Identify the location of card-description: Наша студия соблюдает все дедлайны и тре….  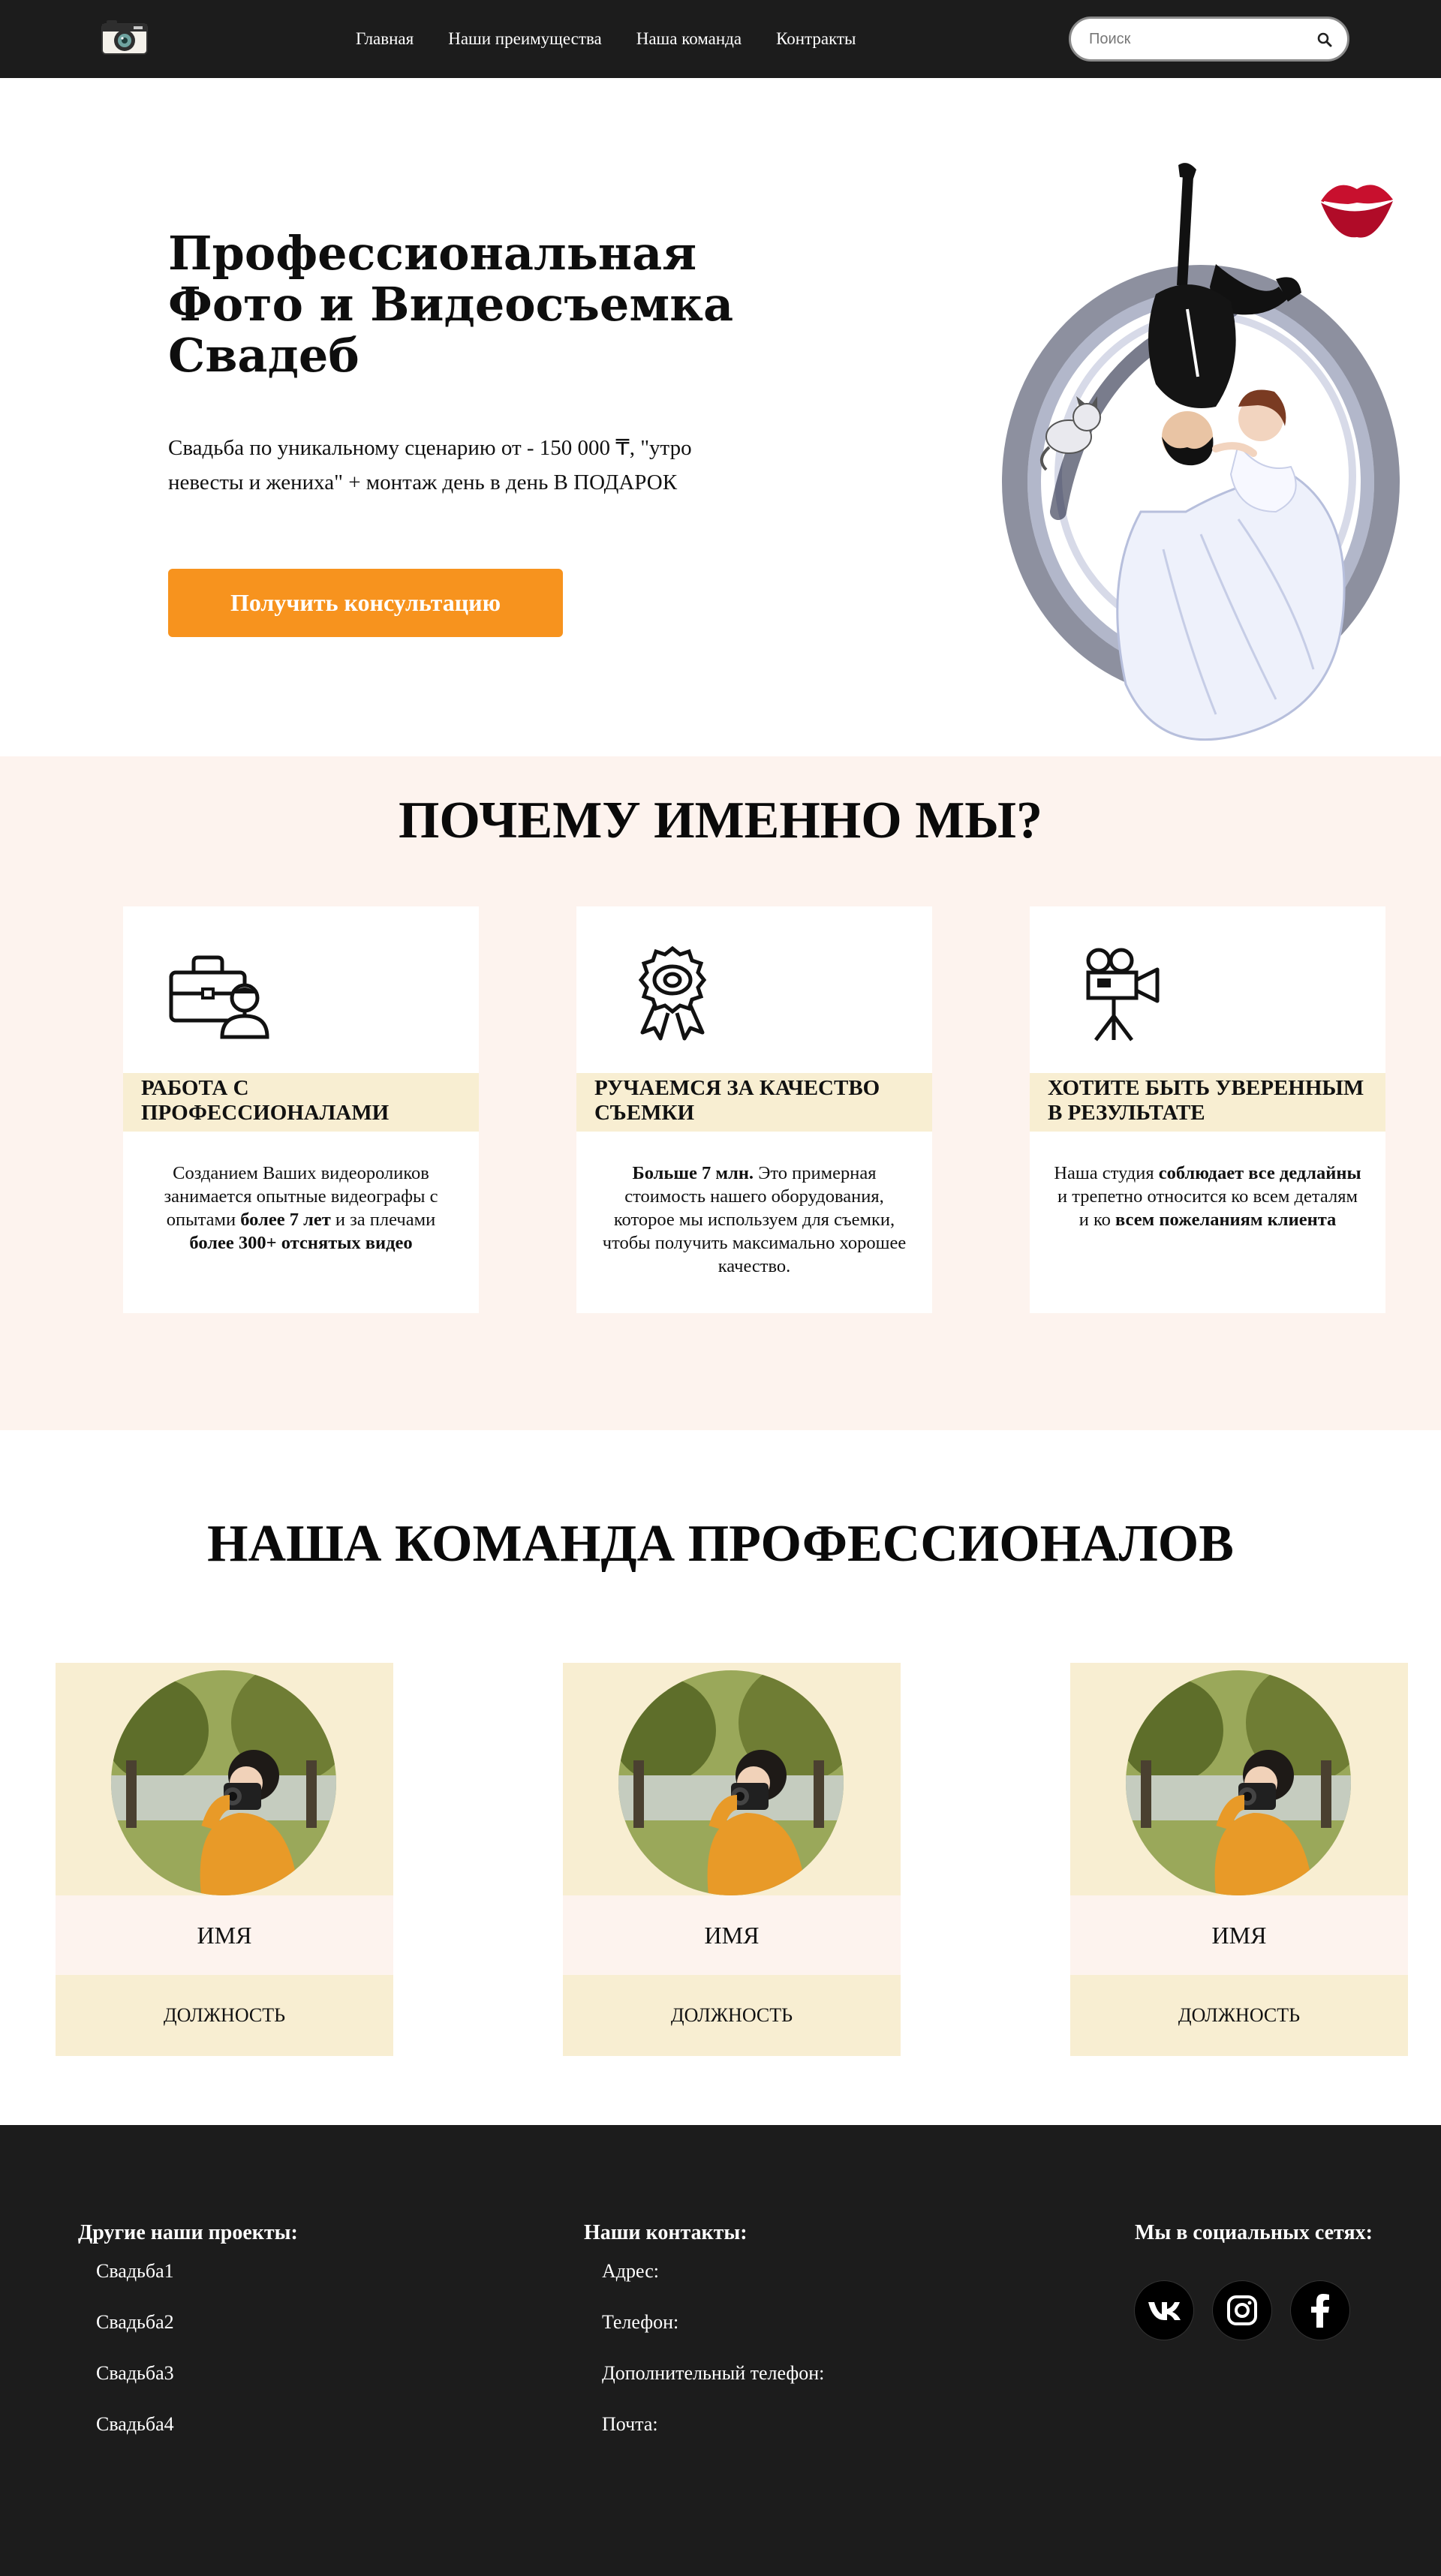
(1207, 1196).